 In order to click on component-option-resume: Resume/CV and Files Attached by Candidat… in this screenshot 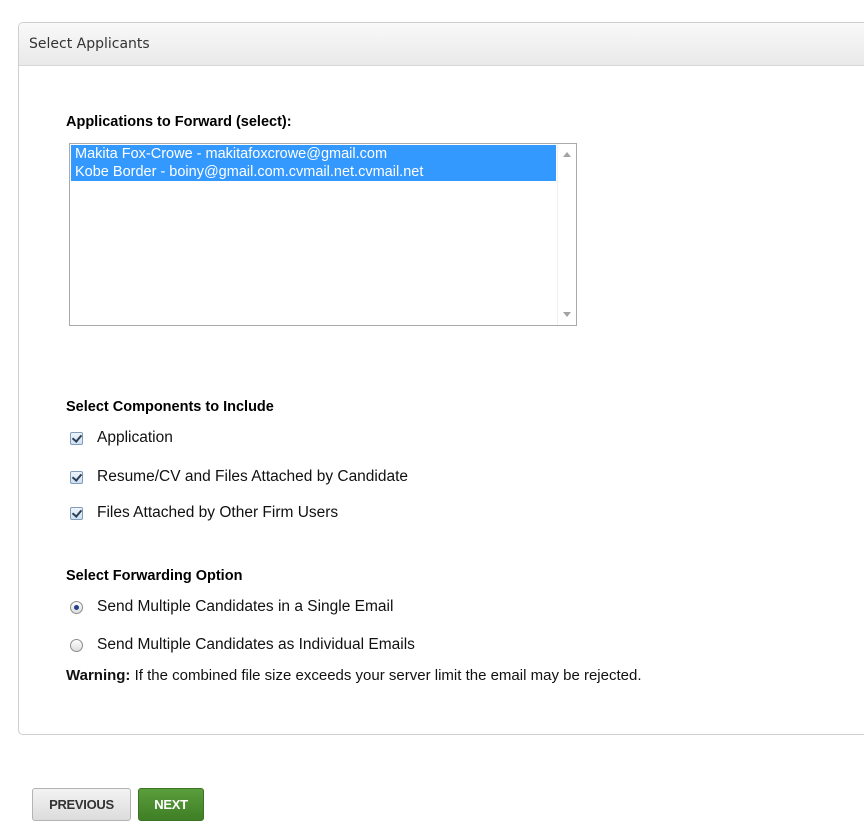, I will do `click(239, 477)`.